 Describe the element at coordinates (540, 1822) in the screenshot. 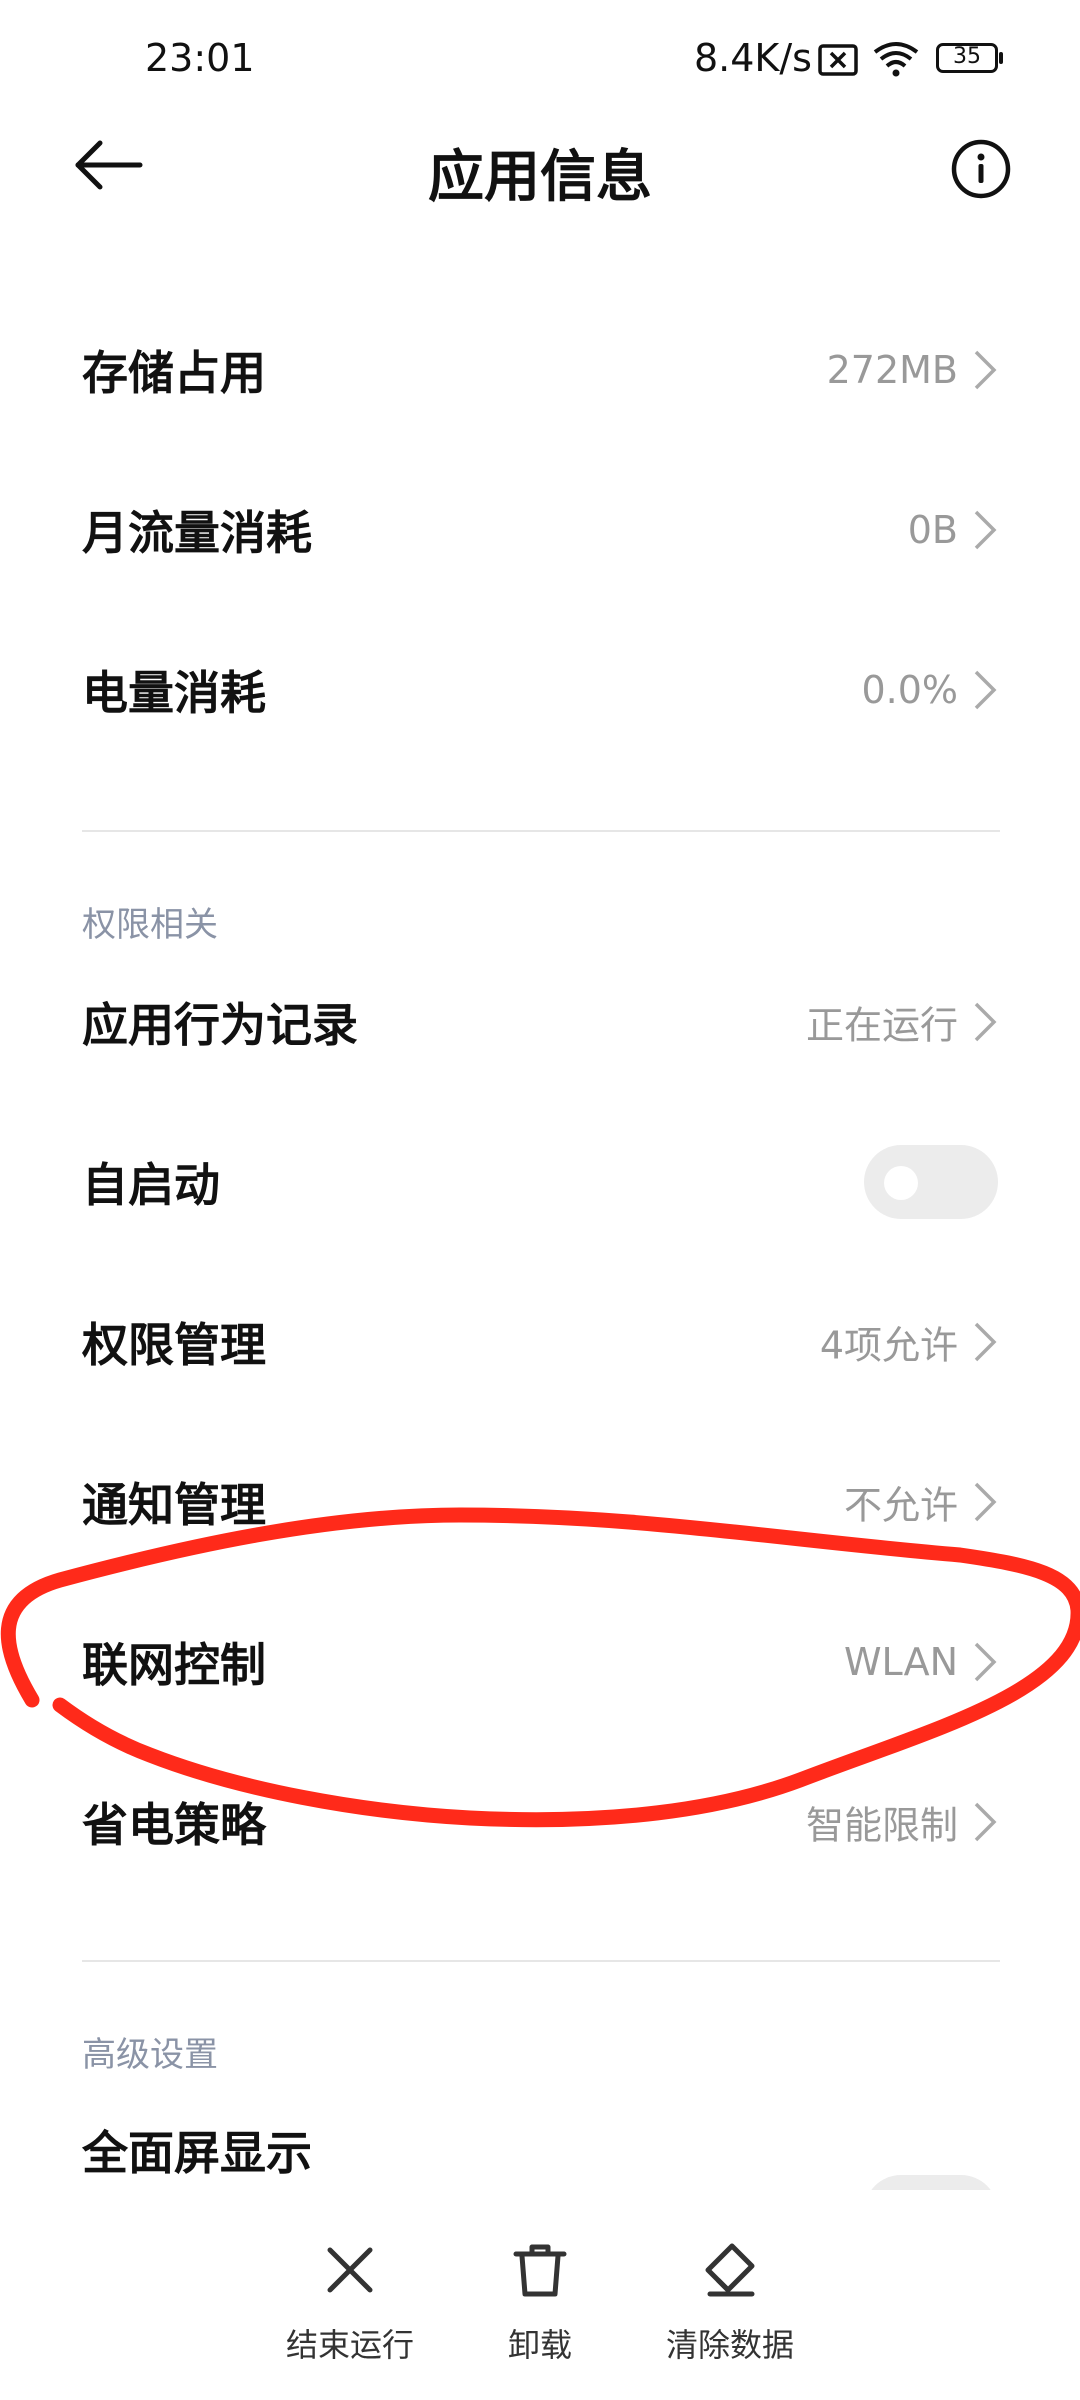

I see `power-saving-row: 省电策略 智能限制` at that location.